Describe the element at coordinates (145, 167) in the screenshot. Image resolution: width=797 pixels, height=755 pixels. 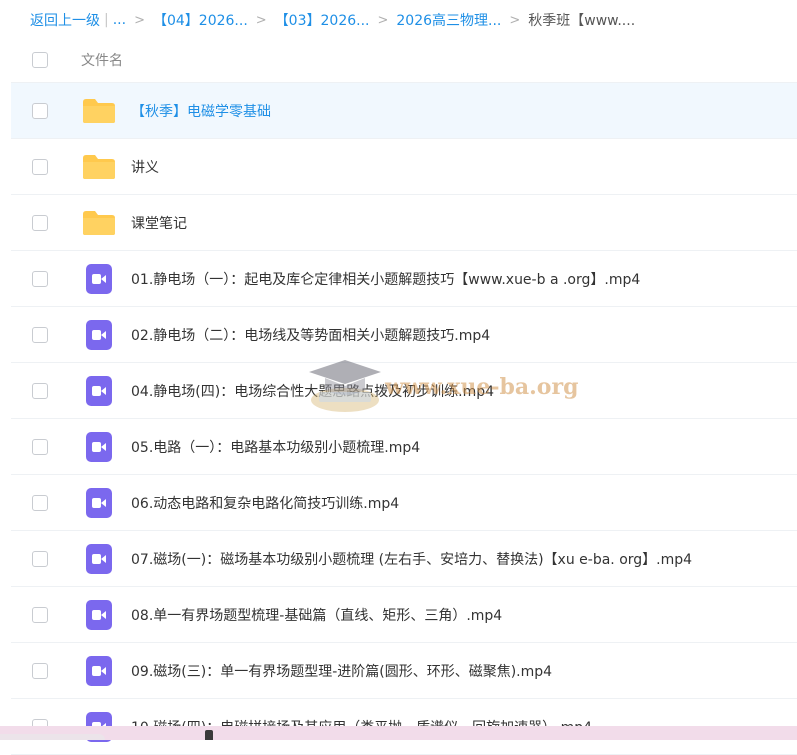
I see `file-name: 讲义` at that location.